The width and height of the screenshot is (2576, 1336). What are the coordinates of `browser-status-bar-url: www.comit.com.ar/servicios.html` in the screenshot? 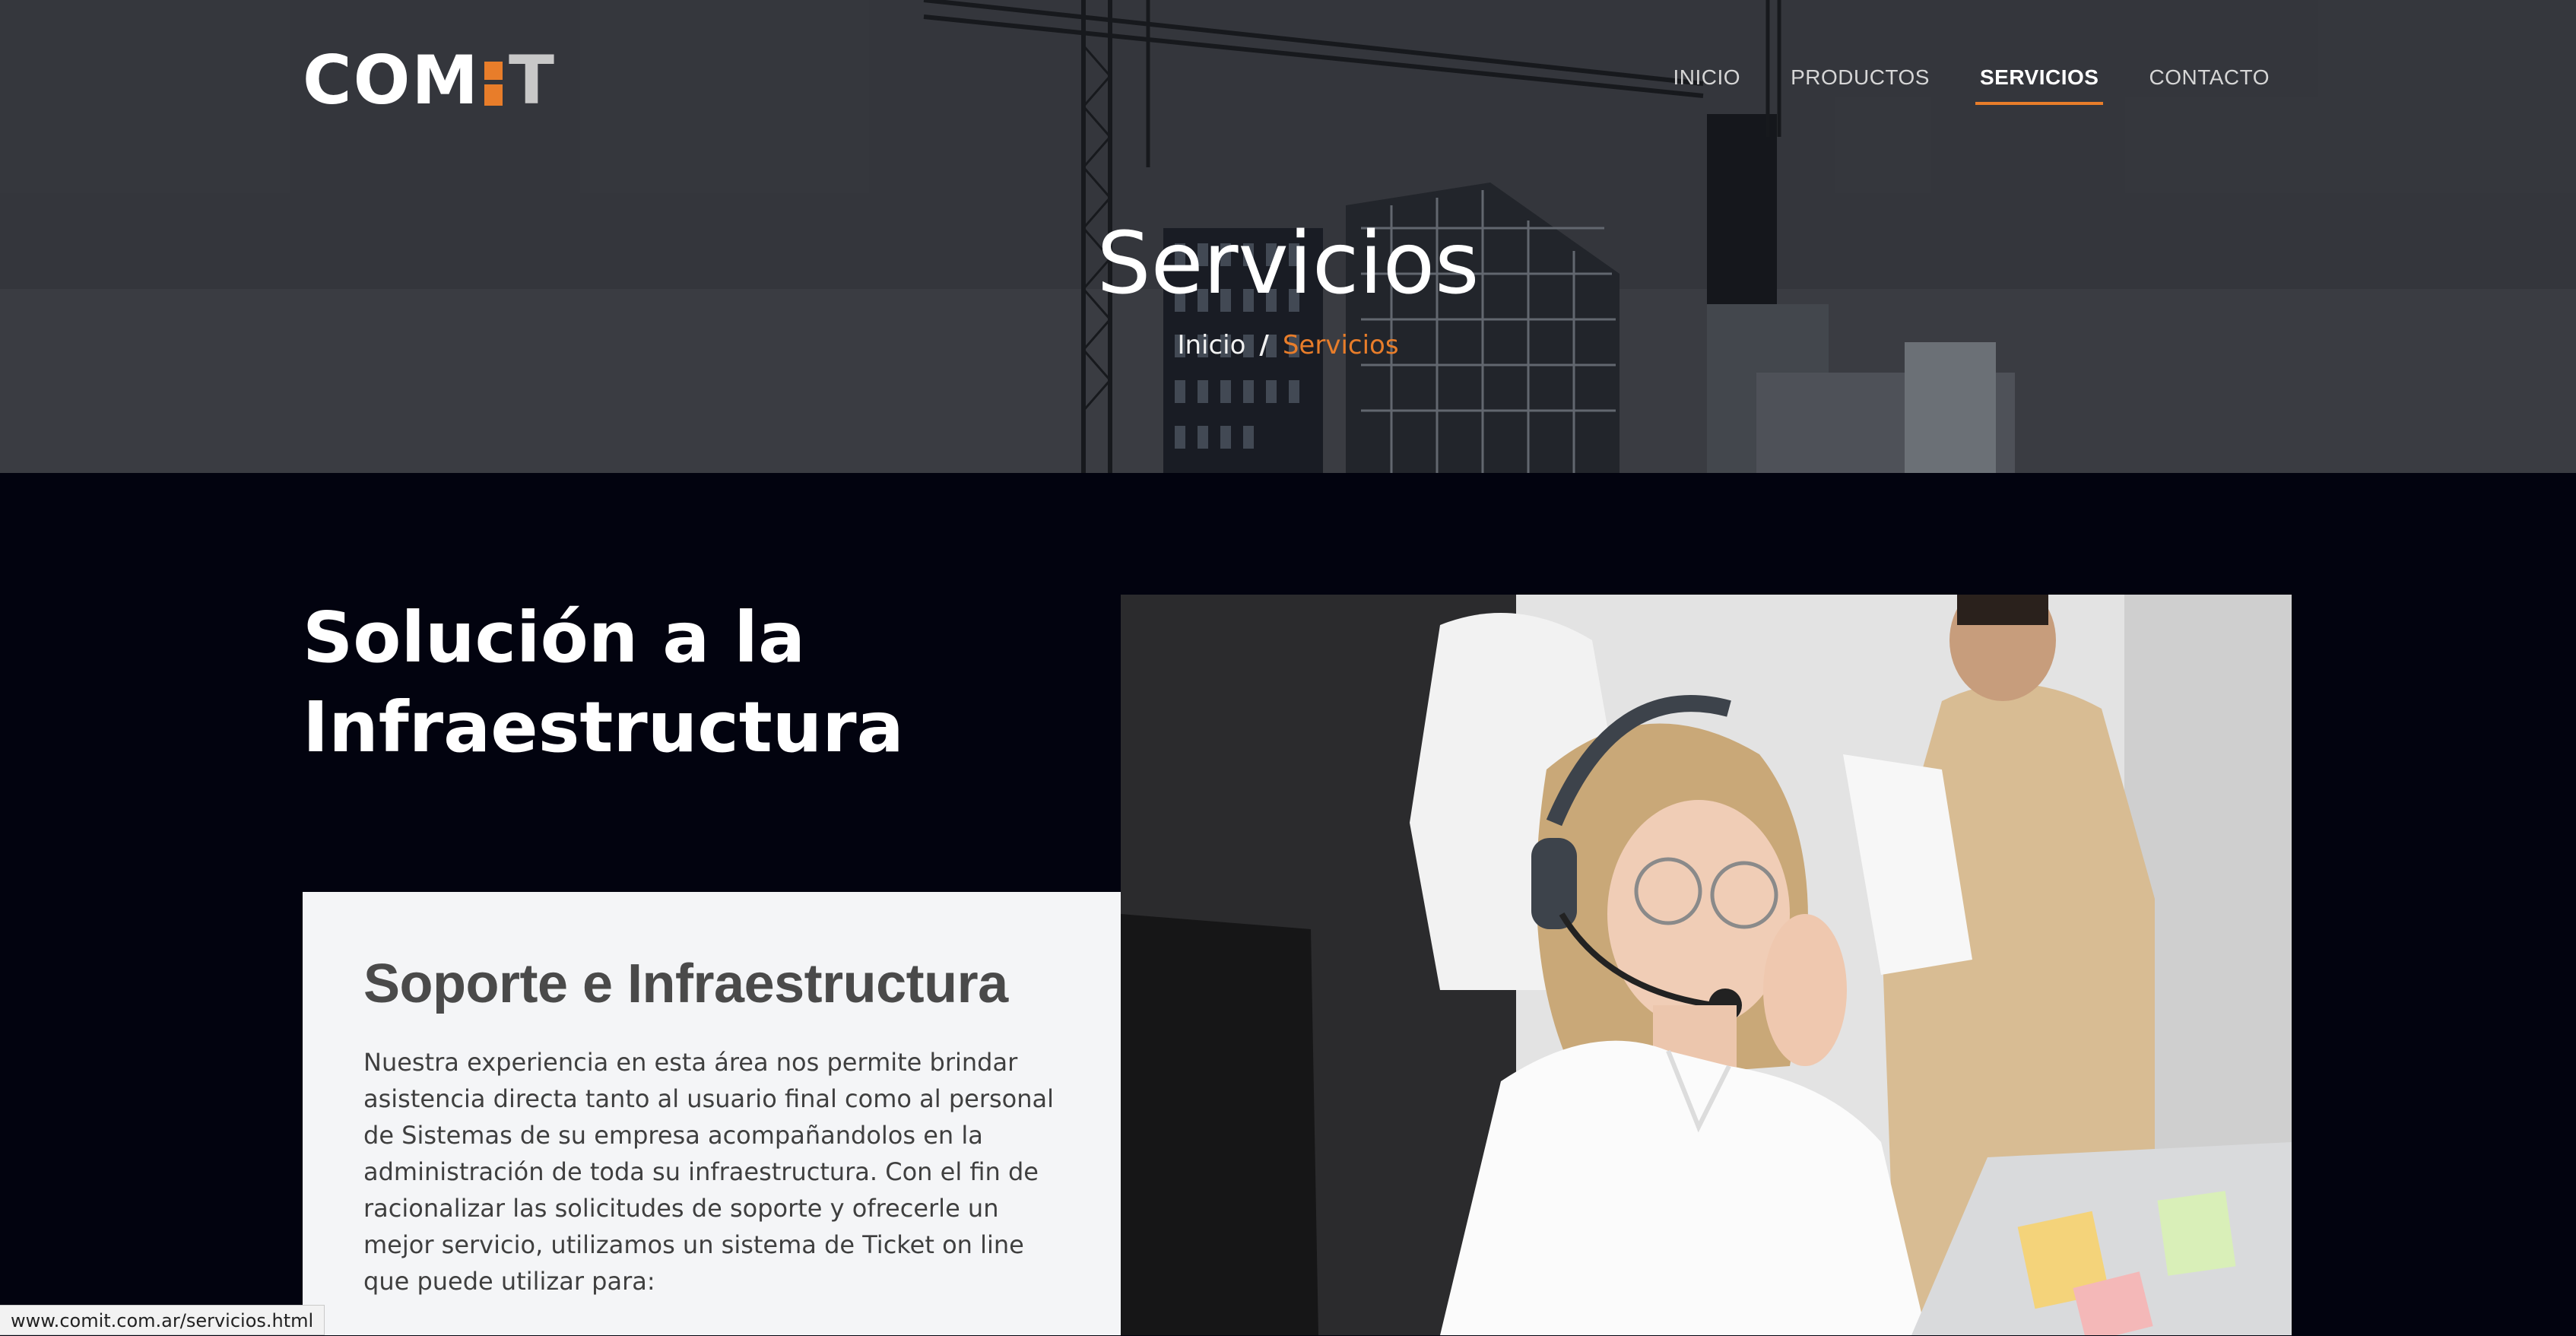 It's located at (162, 1320).